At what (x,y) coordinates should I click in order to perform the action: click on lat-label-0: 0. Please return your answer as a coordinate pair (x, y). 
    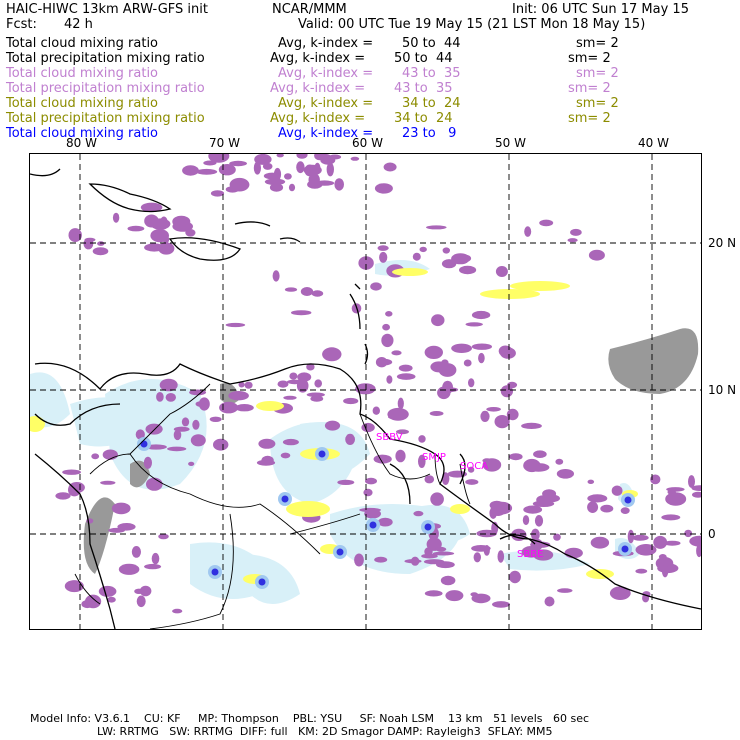
    Looking at the image, I should click on (712, 534).